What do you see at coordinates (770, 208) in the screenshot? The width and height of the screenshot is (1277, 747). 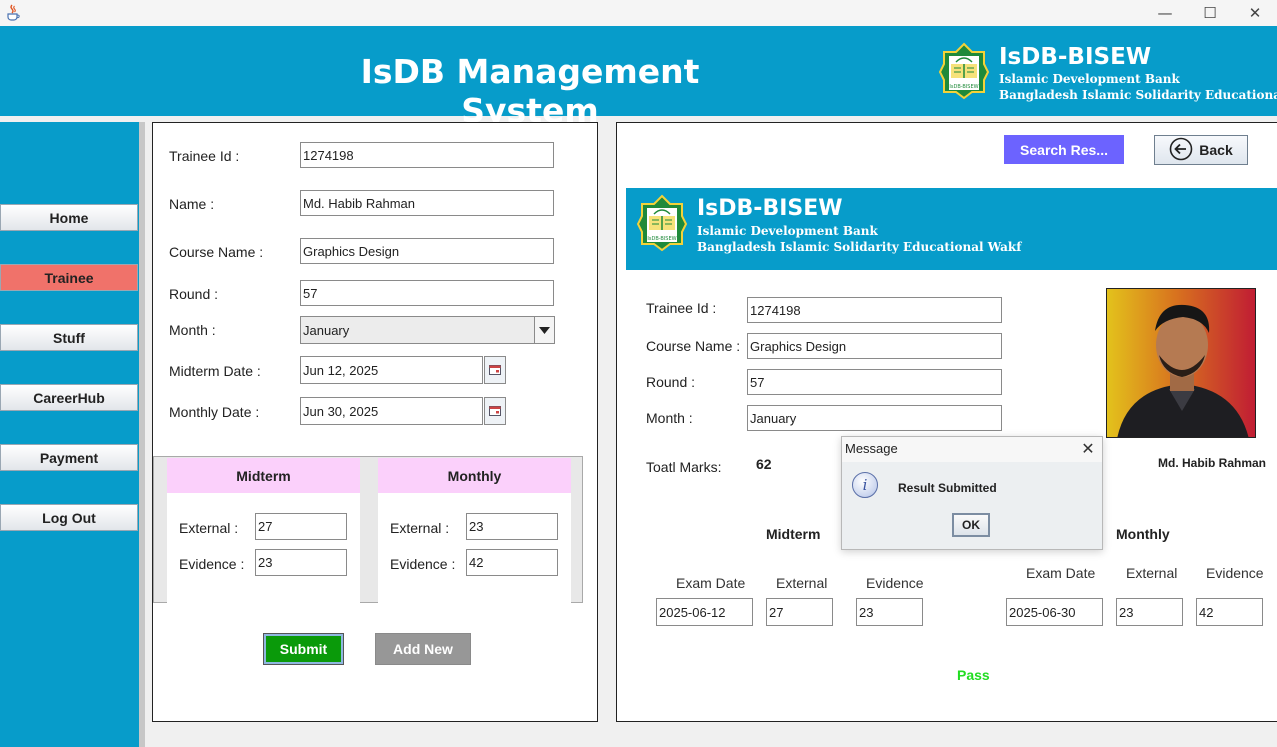 I see `result-brand-name: IsDB-BISEW` at bounding box center [770, 208].